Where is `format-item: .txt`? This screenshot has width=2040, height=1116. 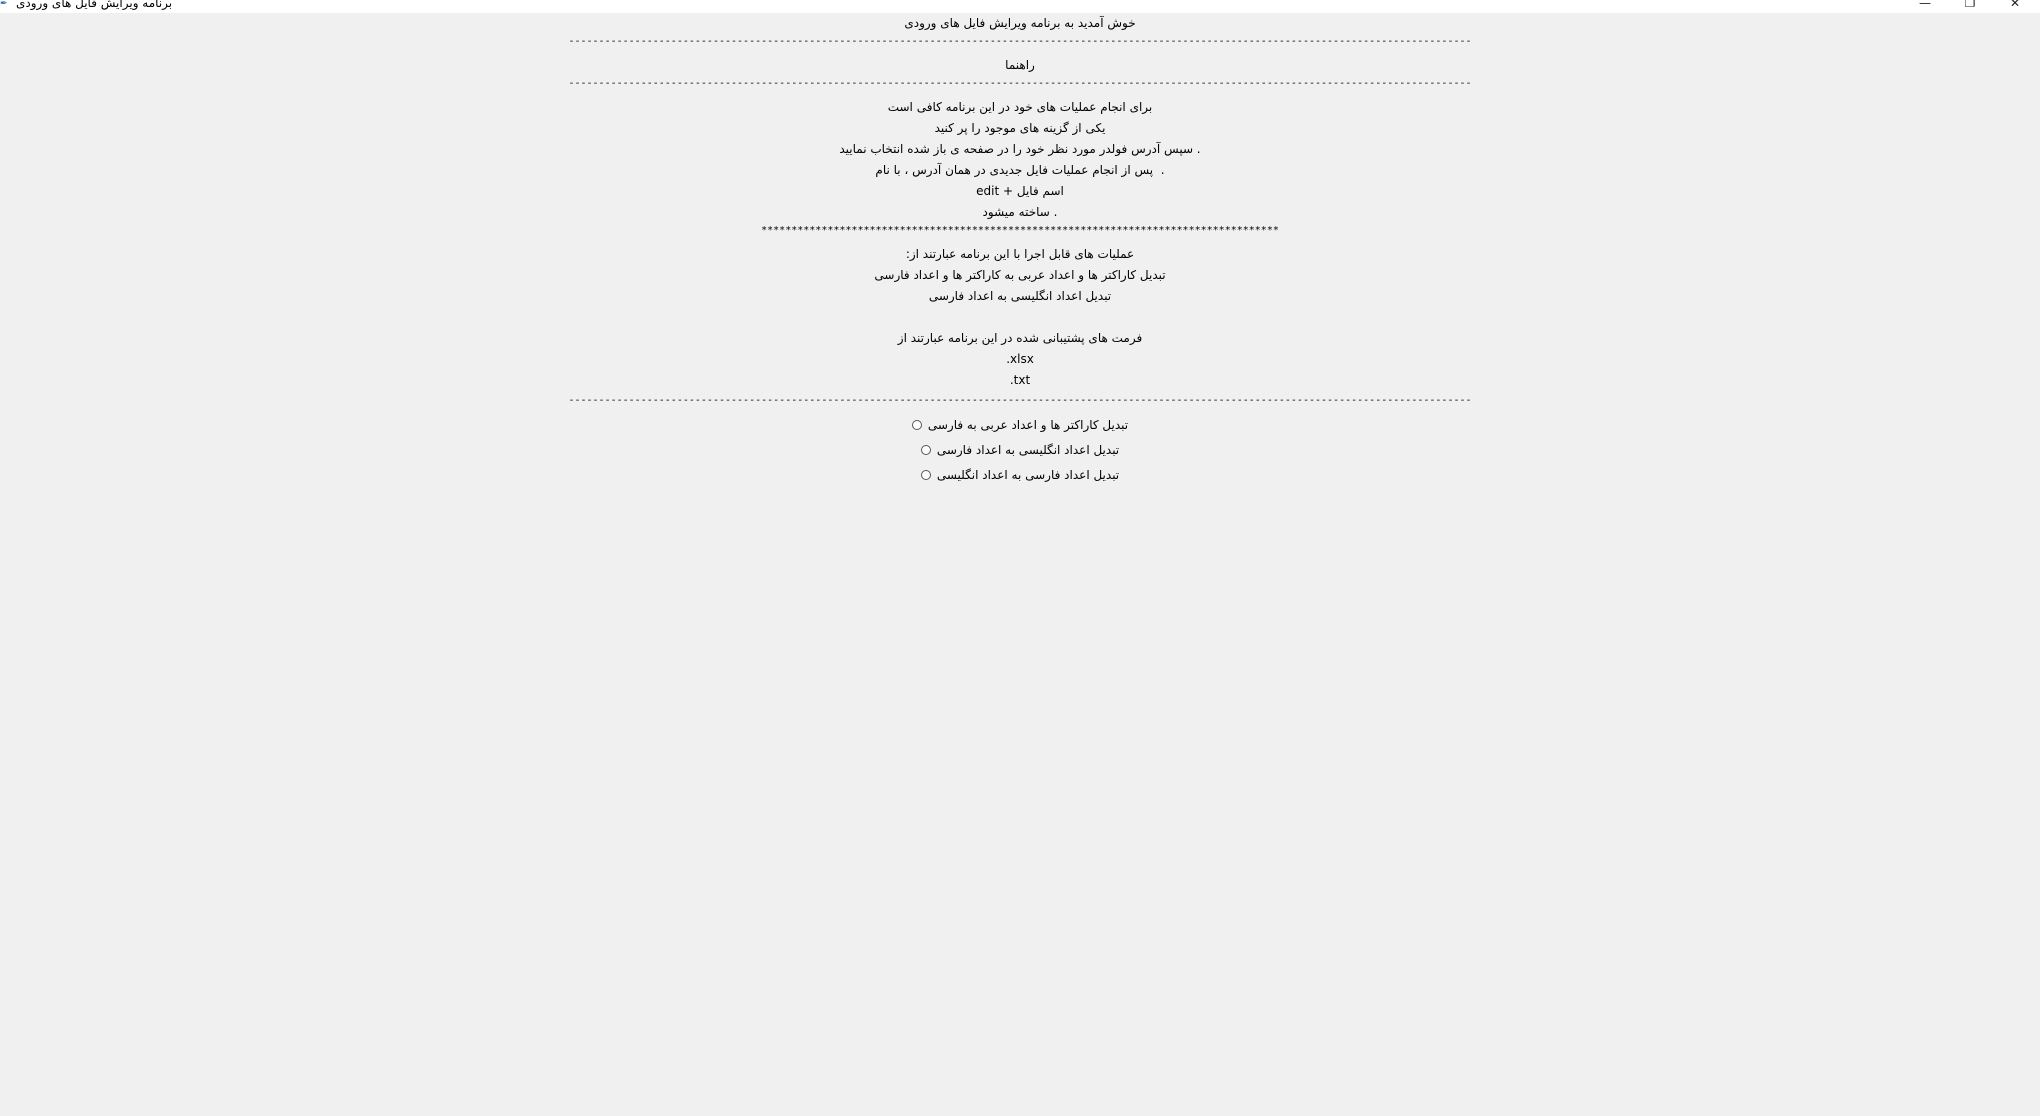
format-item: .txt is located at coordinates (1020, 380).